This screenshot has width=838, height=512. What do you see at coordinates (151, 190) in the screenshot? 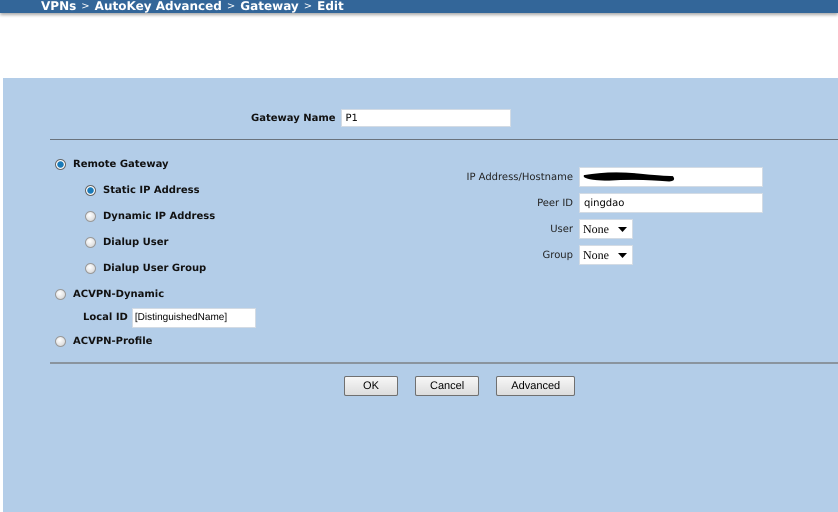
I see `radio-label: Static IP Address` at bounding box center [151, 190].